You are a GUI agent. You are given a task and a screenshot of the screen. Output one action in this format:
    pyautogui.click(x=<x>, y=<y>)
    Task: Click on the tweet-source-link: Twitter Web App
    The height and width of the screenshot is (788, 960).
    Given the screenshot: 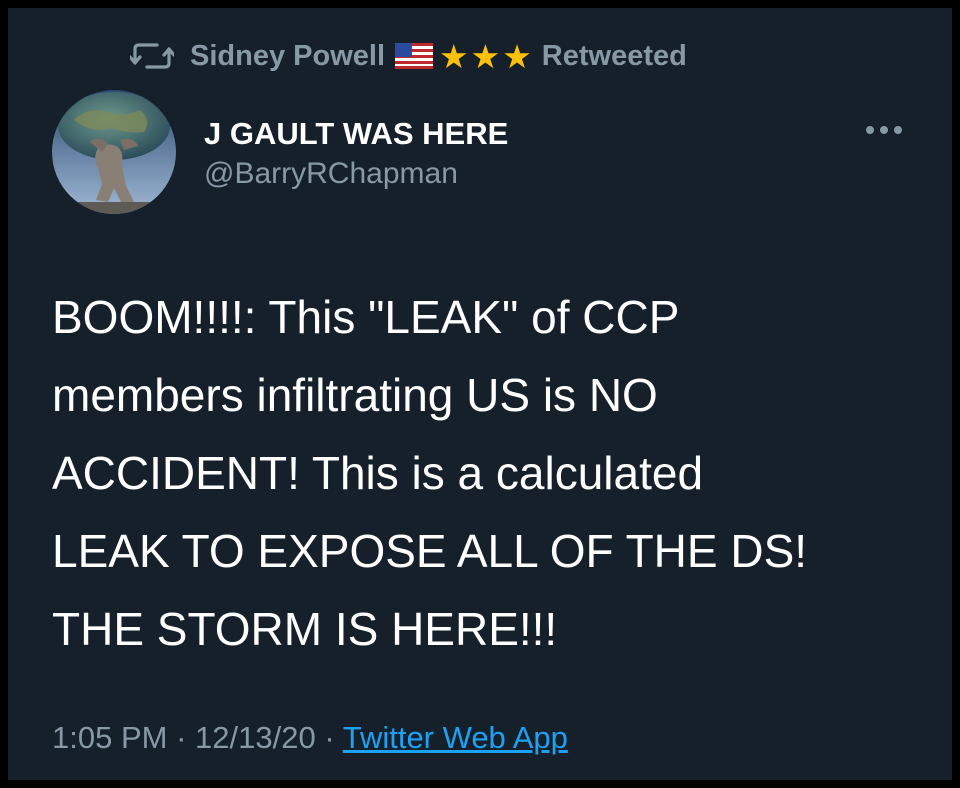 What is the action you would take?
    pyautogui.click(x=455, y=737)
    